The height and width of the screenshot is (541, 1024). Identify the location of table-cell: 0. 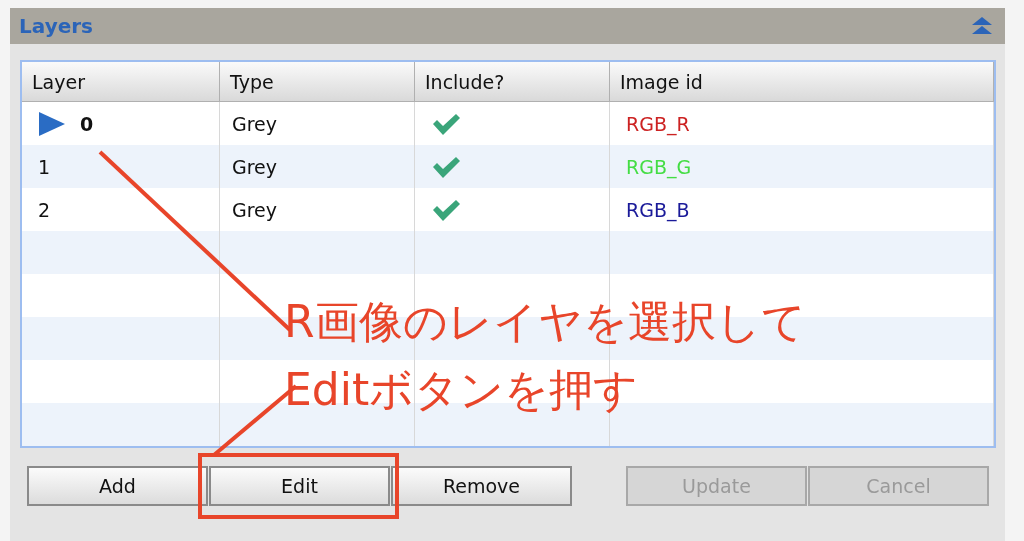
(87, 123).